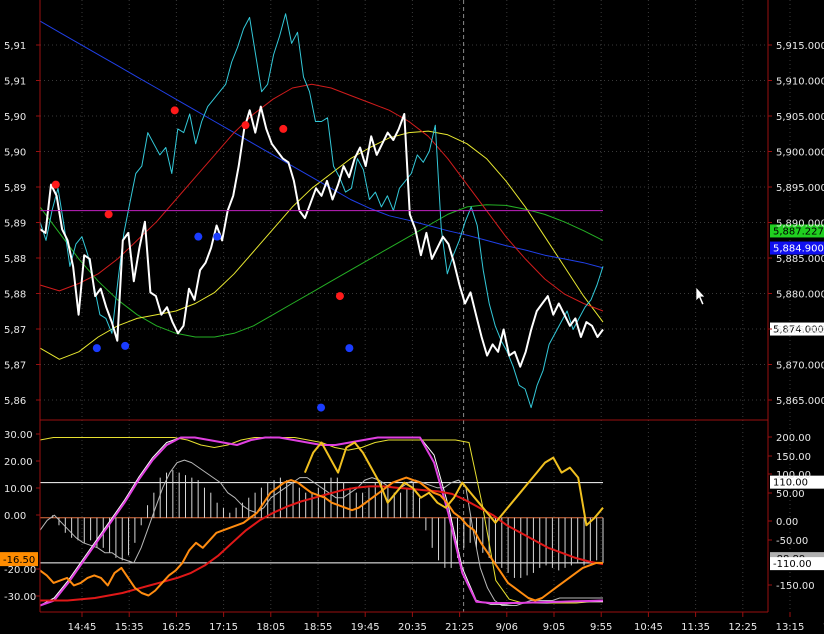  I want to click on price-right-tick-label: 5,880.000, so click(800, 295).